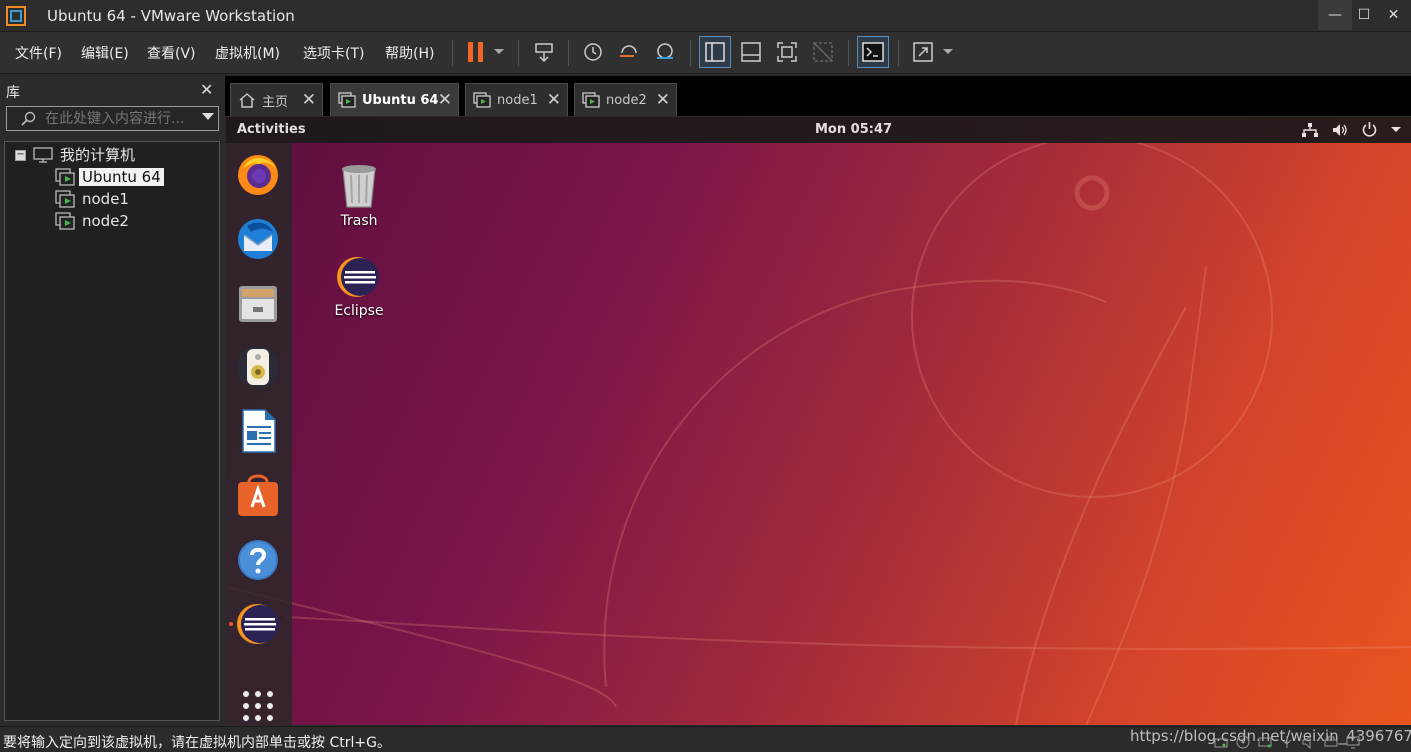 The image size is (1411, 752). Describe the element at coordinates (98, 155) in the screenshot. I see `tree-item-label: 我的计算机` at that location.